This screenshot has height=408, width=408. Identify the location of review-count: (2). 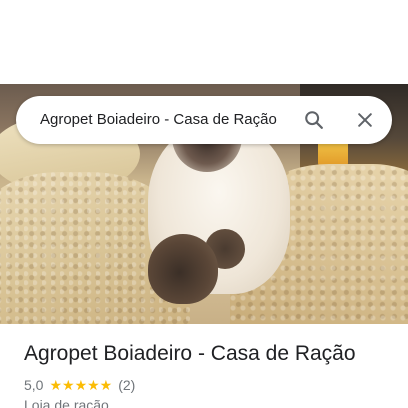
(126, 385).